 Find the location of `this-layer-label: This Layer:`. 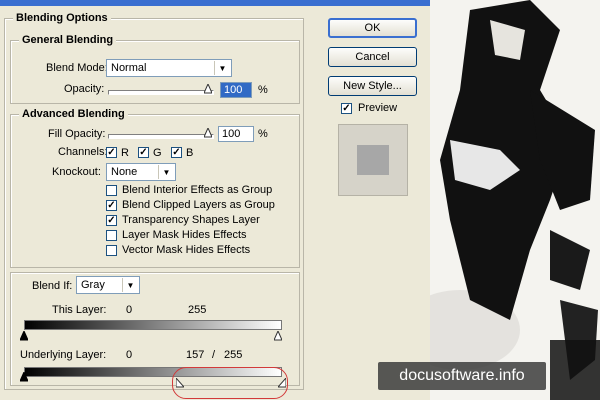

this-layer-label: This Layer: is located at coordinates (79, 310).